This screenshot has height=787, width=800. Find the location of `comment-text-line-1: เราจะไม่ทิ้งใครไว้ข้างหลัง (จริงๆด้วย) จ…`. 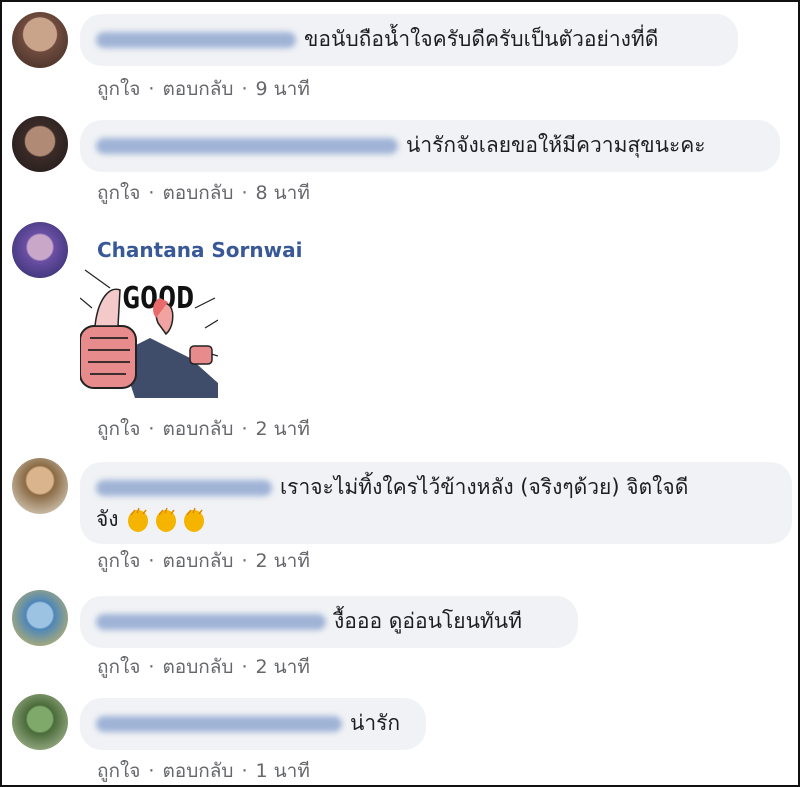

comment-text-line-1: เราจะไม่ทิ้งใครไว้ข้างหลัง (จริงๆด้วย) จ… is located at coordinates (484, 487).